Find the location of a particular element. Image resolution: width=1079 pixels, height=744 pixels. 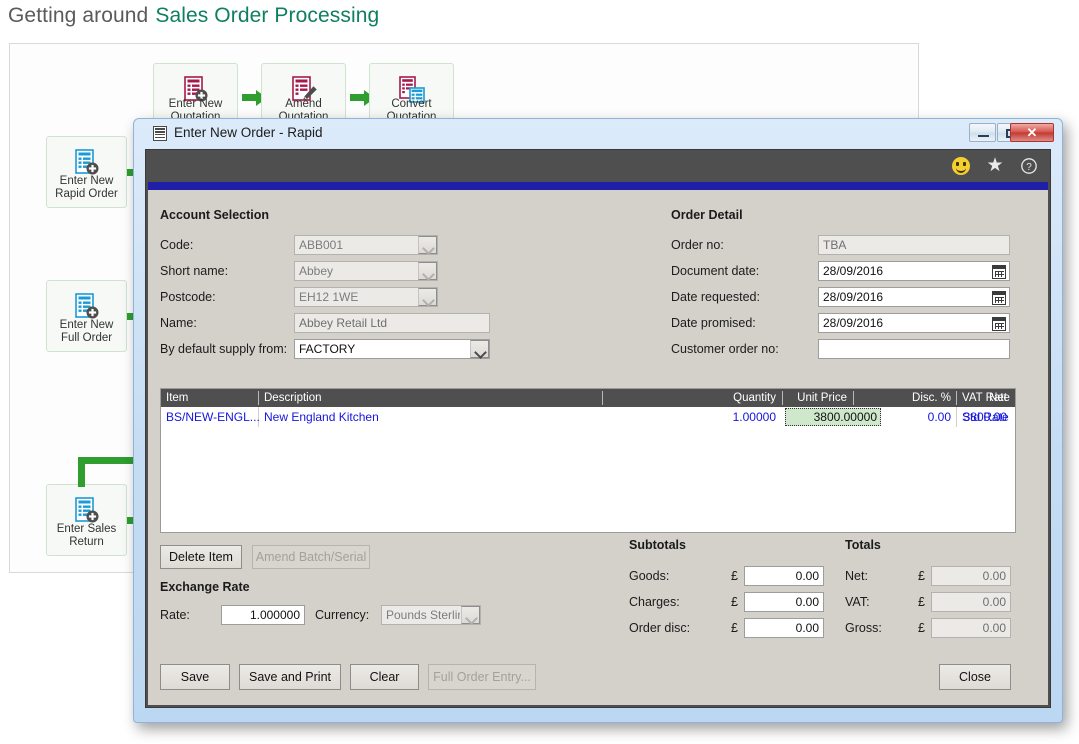

dialog-toolbar: ★ ? is located at coordinates (598, 166).